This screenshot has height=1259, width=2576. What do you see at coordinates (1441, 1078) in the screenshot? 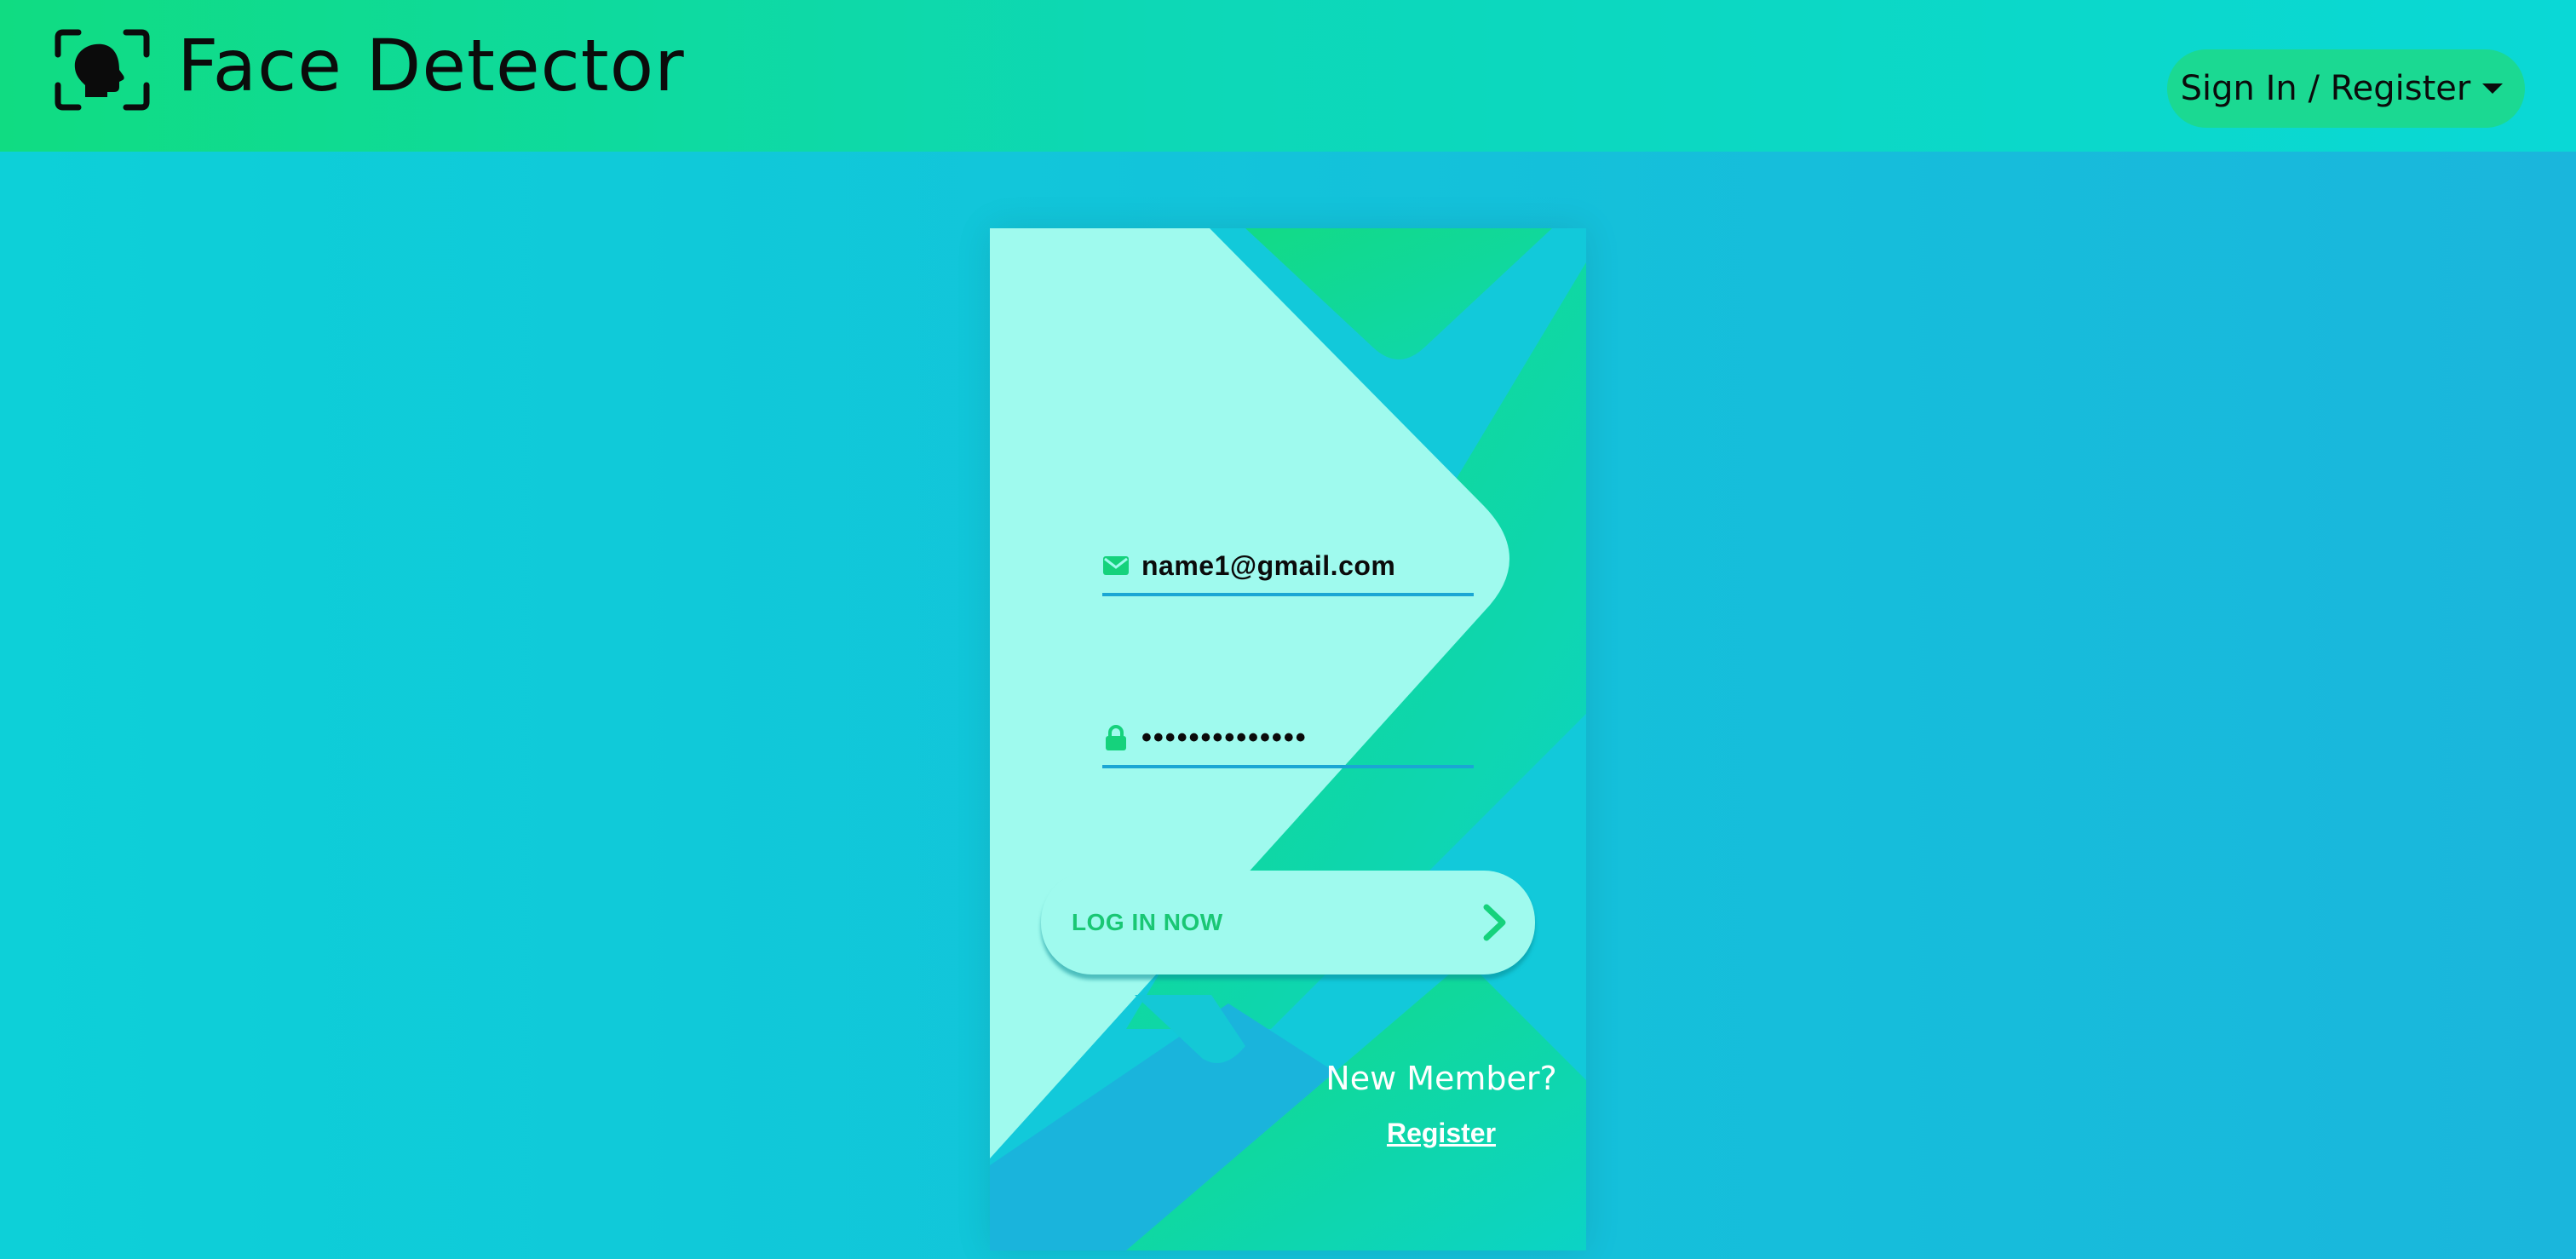
I see `new-member-text: New Member?` at bounding box center [1441, 1078].